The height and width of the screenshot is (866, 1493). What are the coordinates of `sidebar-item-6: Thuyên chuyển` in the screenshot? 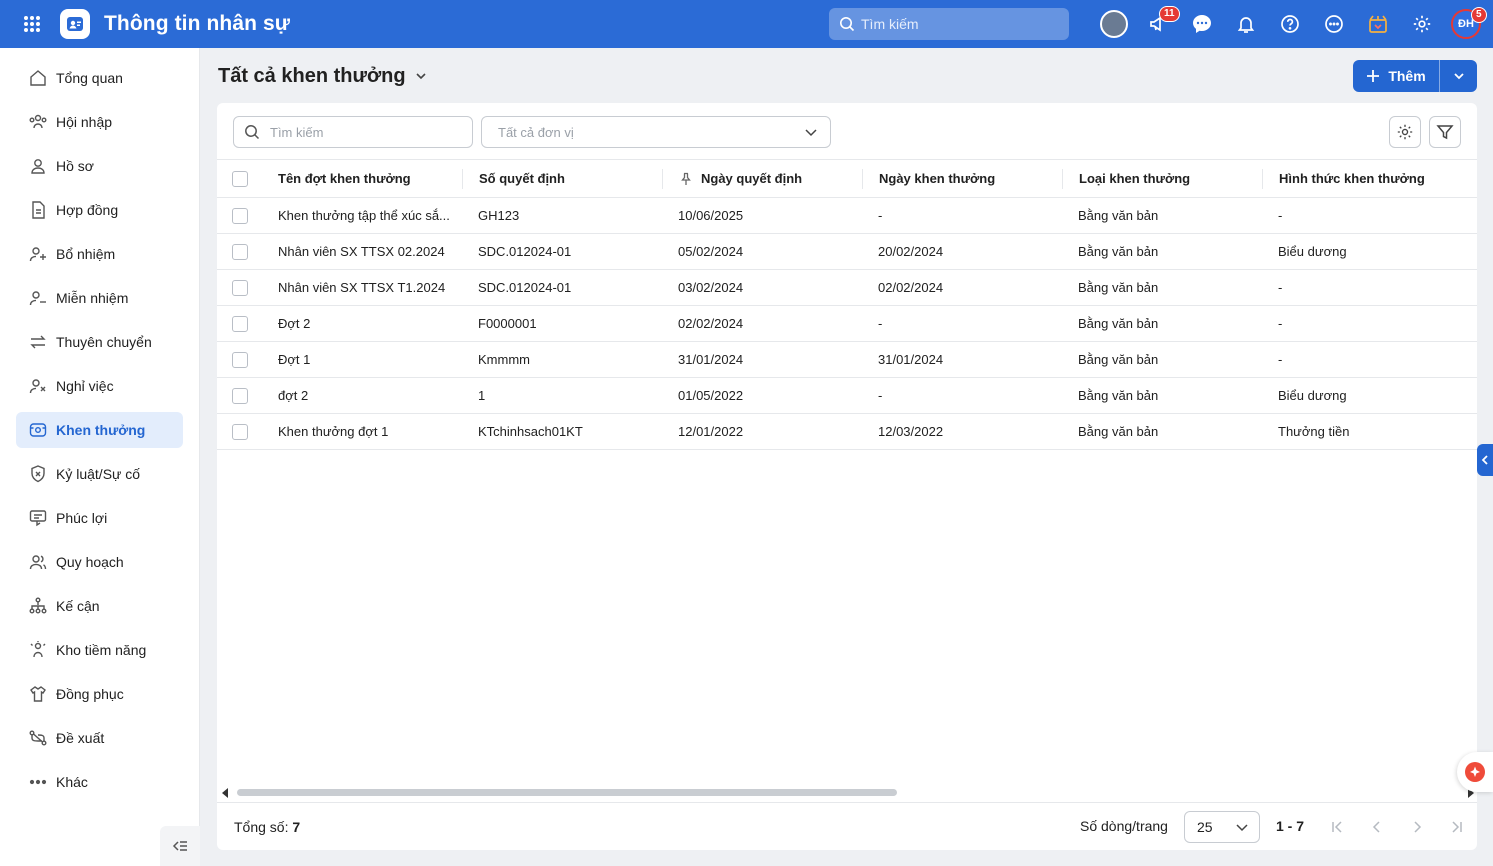 It's located at (99, 342).